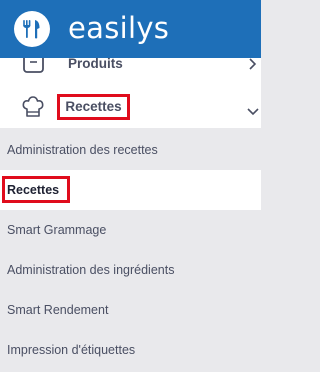 The width and height of the screenshot is (320, 372). What do you see at coordinates (130, 310) in the screenshot?
I see `submenu-item-smart-rendement: Smart Rendement` at bounding box center [130, 310].